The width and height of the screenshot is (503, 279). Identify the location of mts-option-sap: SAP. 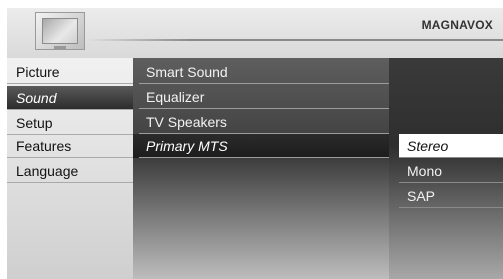
(451, 196).